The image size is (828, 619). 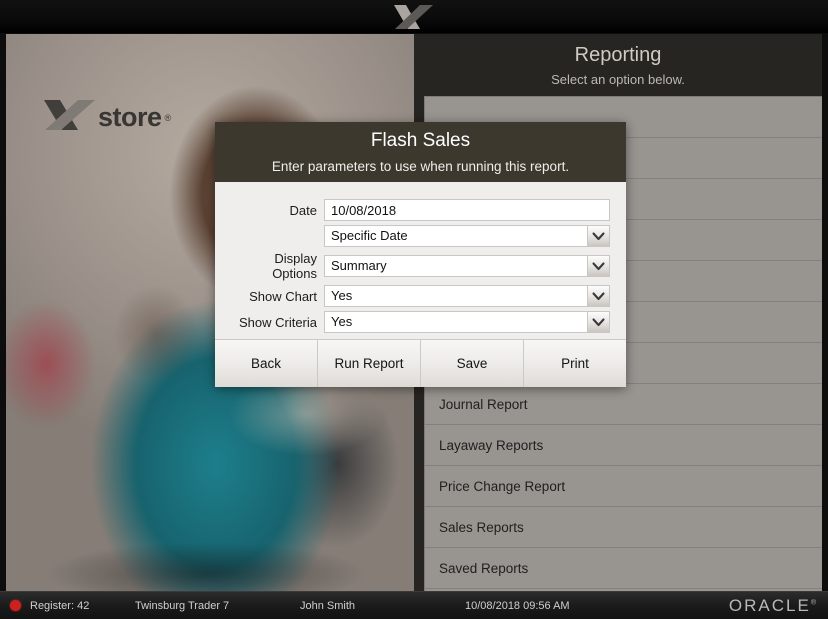 What do you see at coordinates (266, 363) in the screenshot?
I see `back-button: Back` at bounding box center [266, 363].